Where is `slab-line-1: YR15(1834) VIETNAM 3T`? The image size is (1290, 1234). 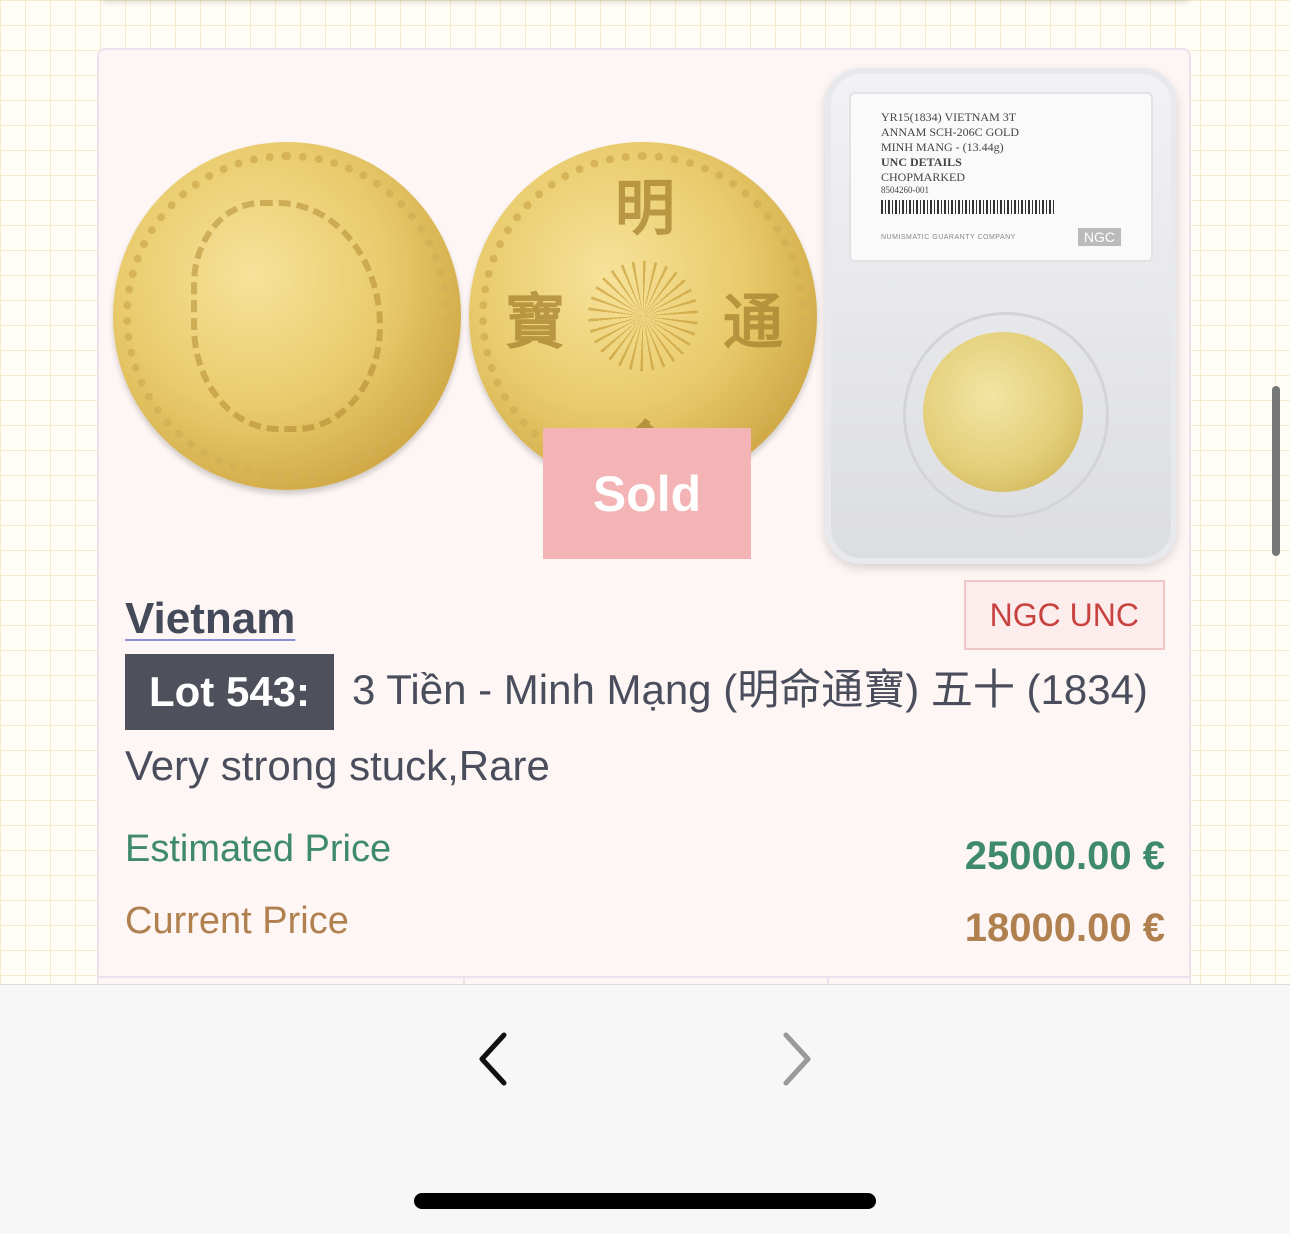 slab-line-1: YR15(1834) VIETNAM 3T is located at coordinates (949, 117).